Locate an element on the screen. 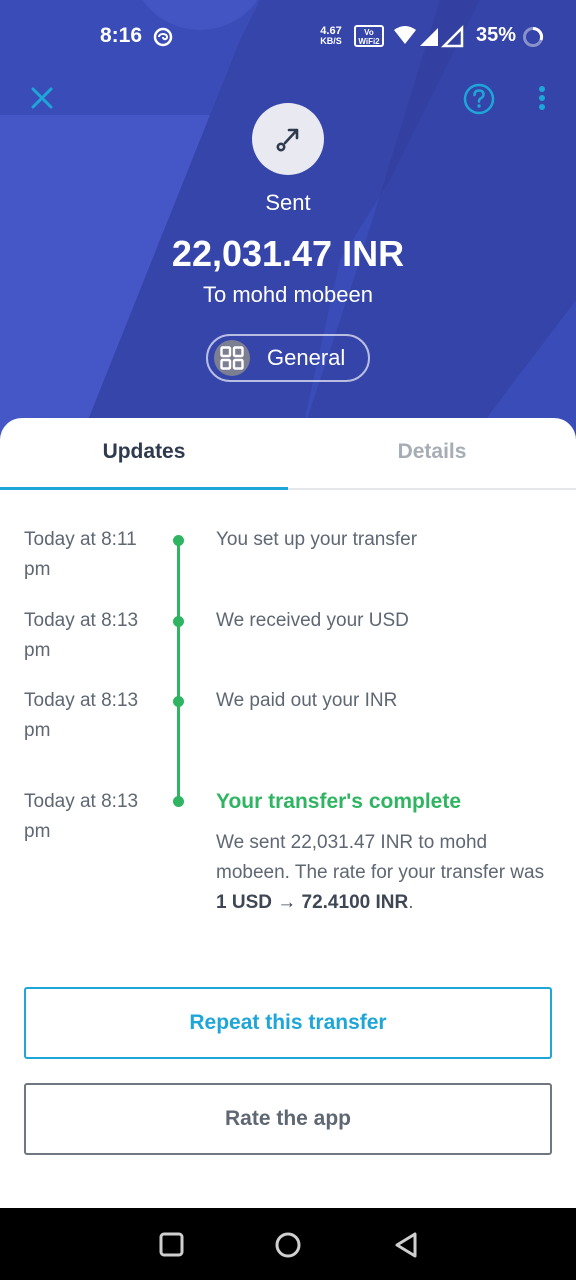  transfer-recipient: To mohd mobeen is located at coordinates (288, 294).